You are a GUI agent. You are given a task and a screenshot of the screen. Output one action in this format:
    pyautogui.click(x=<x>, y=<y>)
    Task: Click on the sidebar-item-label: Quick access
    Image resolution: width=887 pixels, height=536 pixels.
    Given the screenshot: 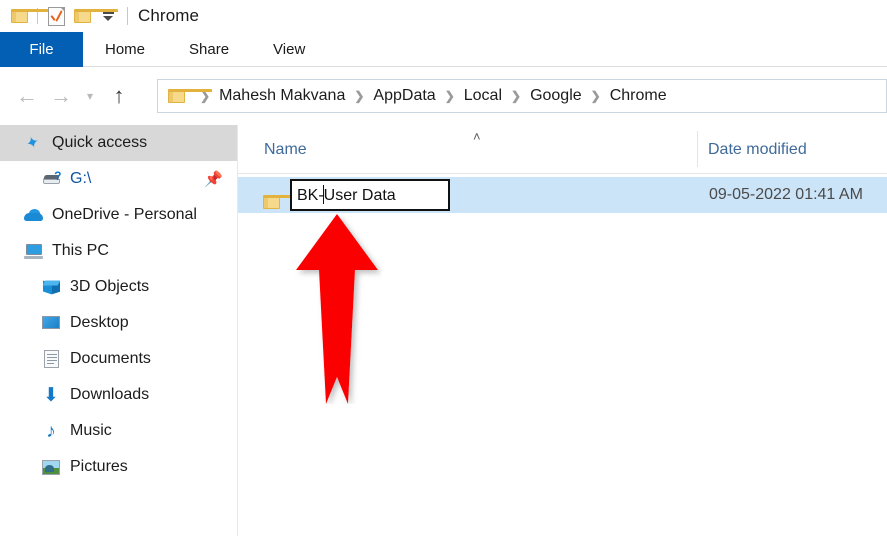 What is the action you would take?
    pyautogui.click(x=100, y=142)
    